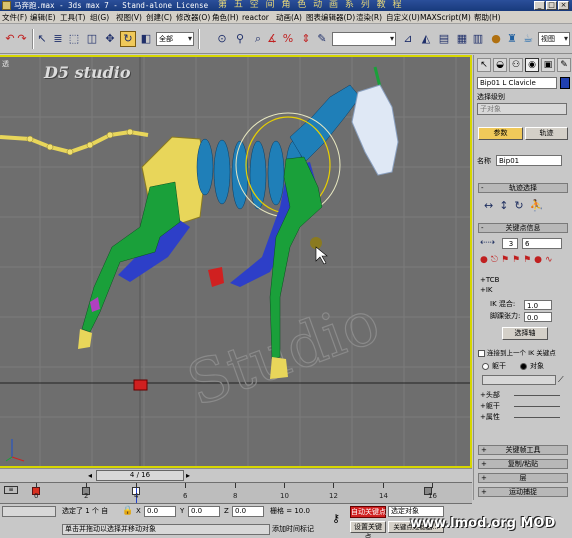 This screenshot has height=538, width=572. Describe the element at coordinates (42, 39) in the screenshot. I see `select-object-icon: ↖` at that location.